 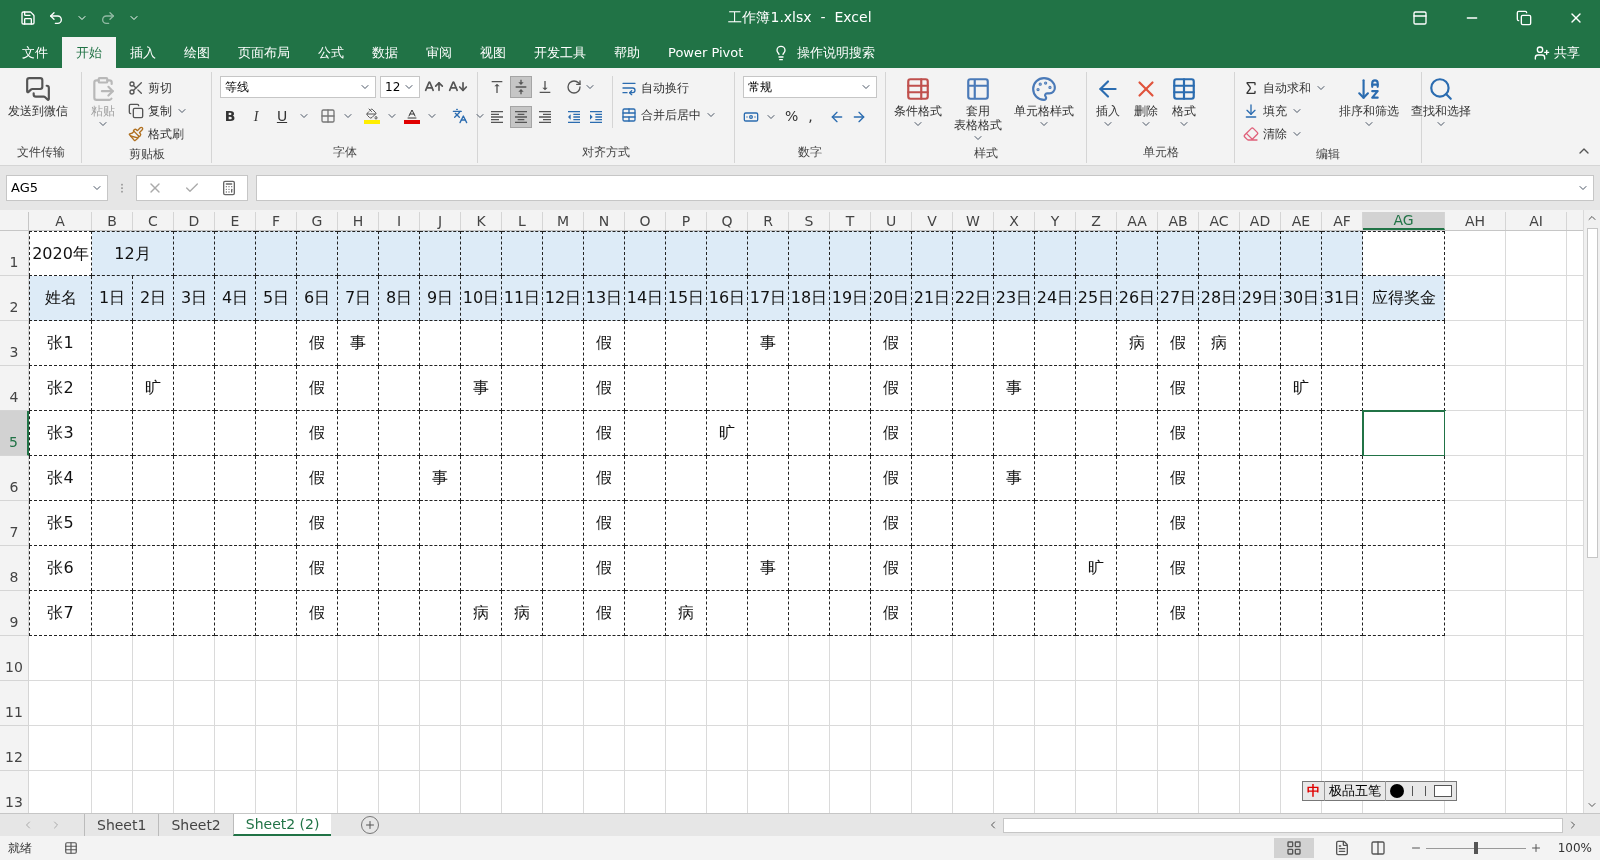 I want to click on row-header: 13, so click(x=14, y=792).